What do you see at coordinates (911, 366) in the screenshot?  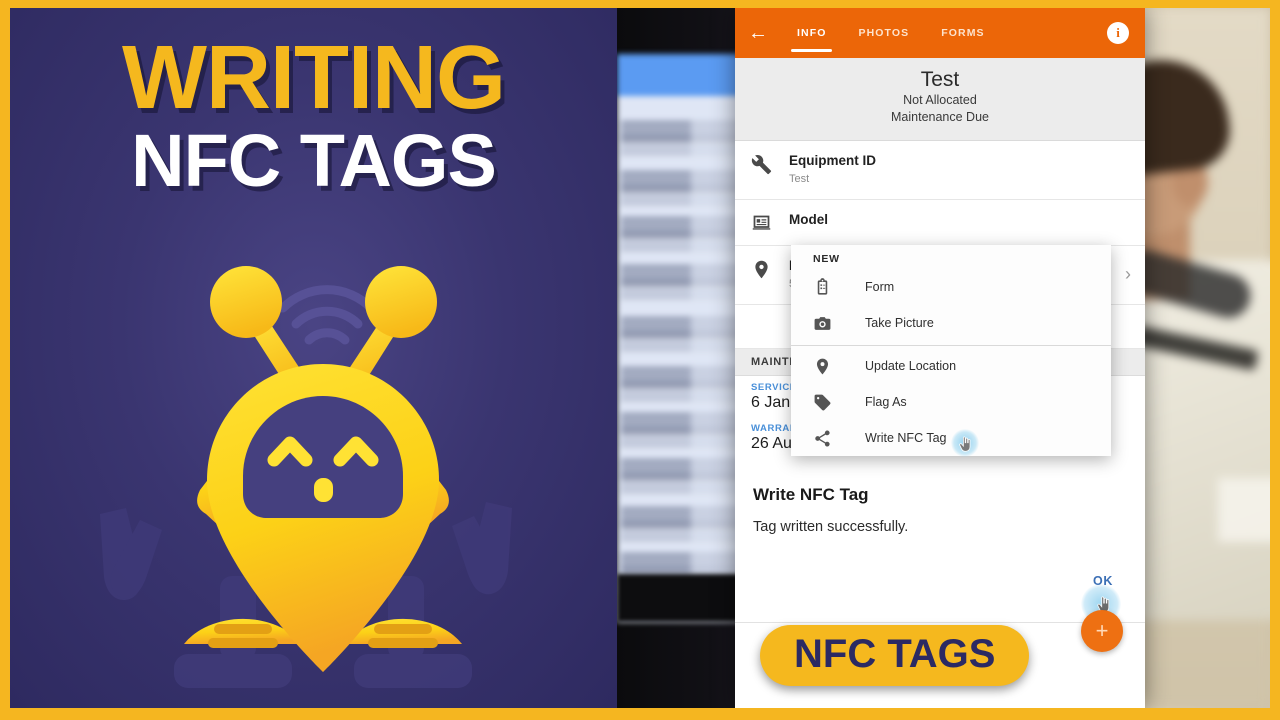 I see `menu-item-label: Update Location` at bounding box center [911, 366].